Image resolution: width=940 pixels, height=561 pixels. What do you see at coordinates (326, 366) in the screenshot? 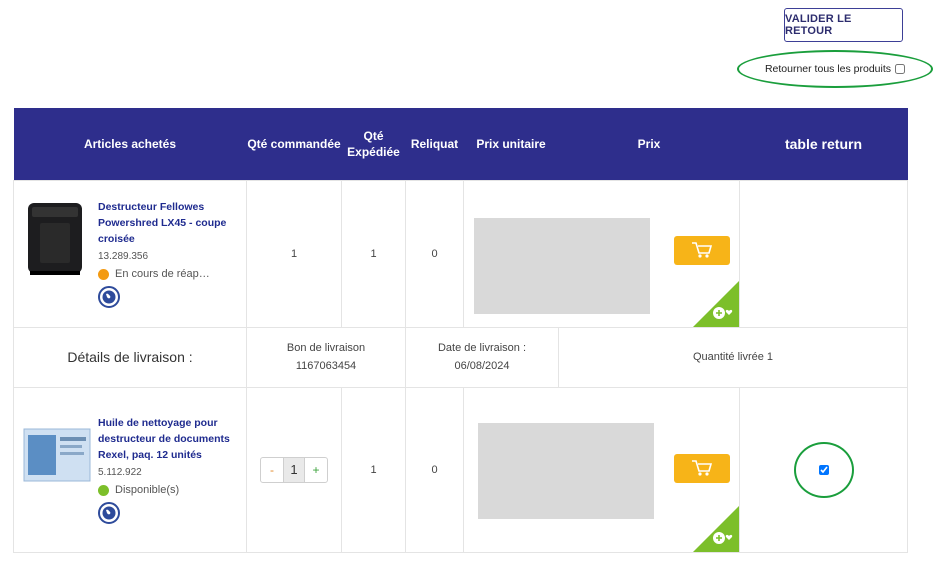
I see `delivery-note-number: 1167063454` at bounding box center [326, 366].